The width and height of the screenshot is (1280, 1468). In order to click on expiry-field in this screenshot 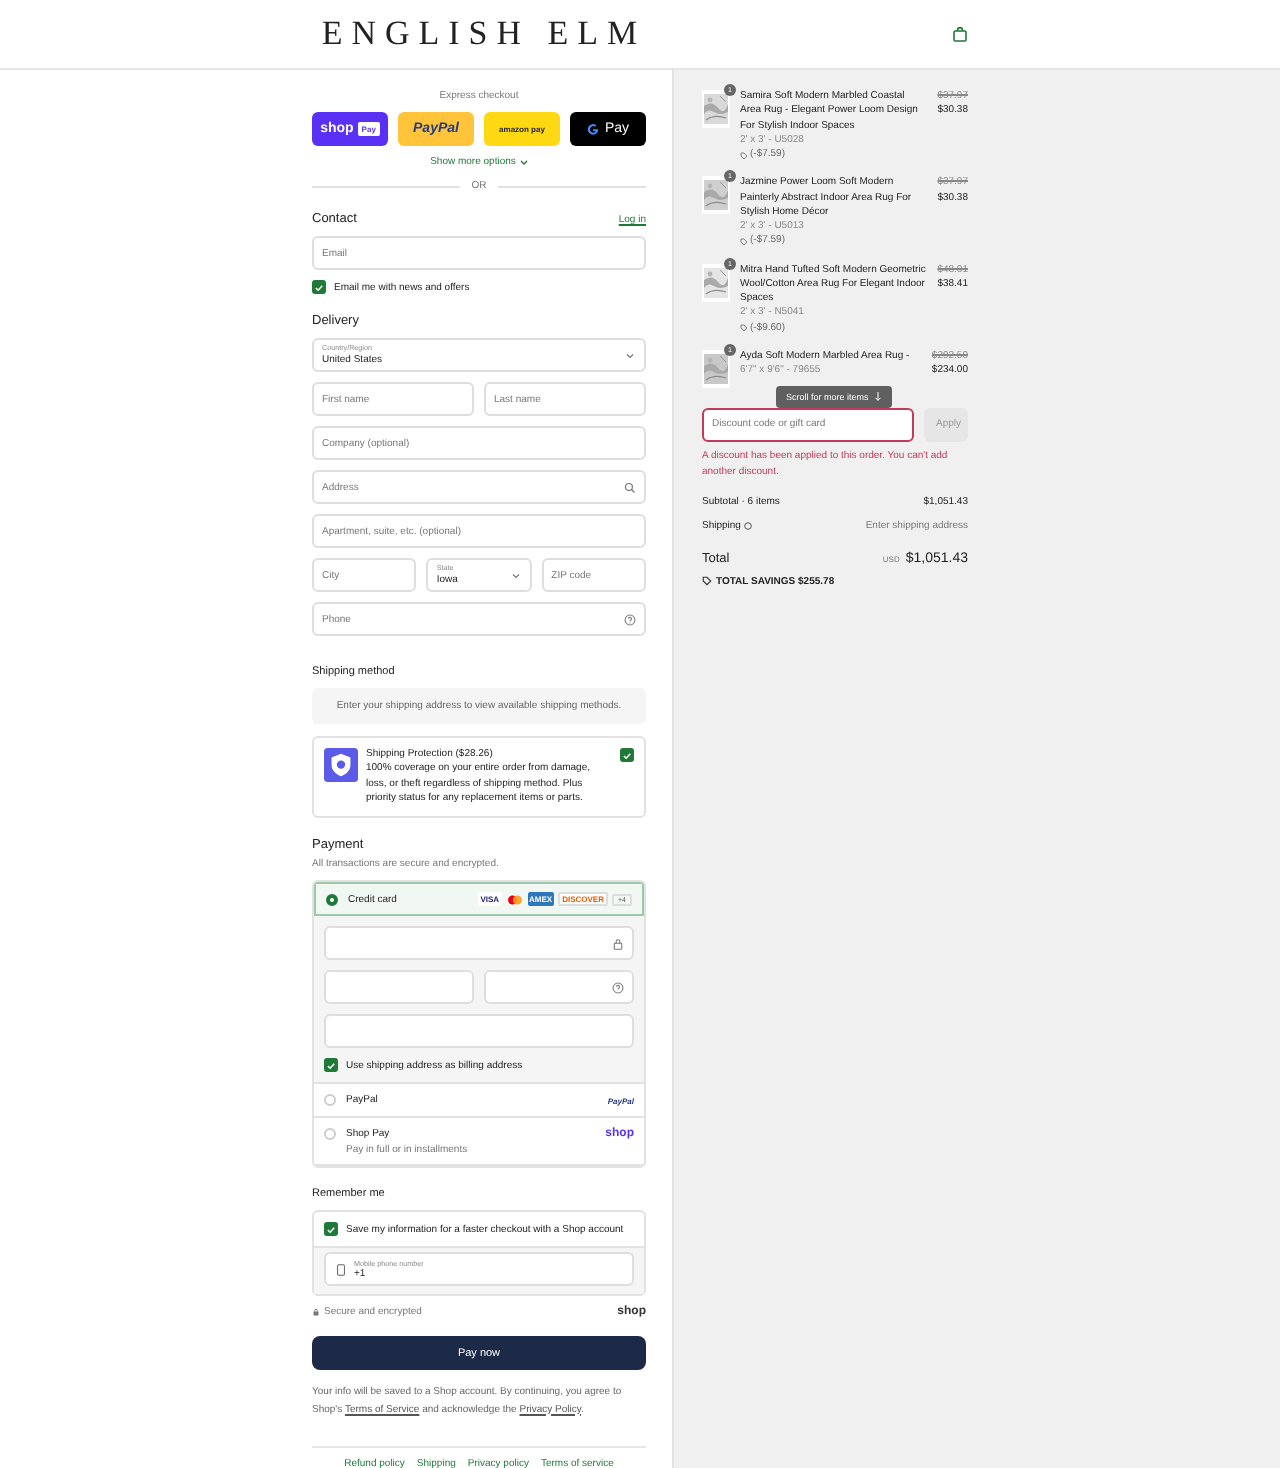, I will do `click(399, 987)`.